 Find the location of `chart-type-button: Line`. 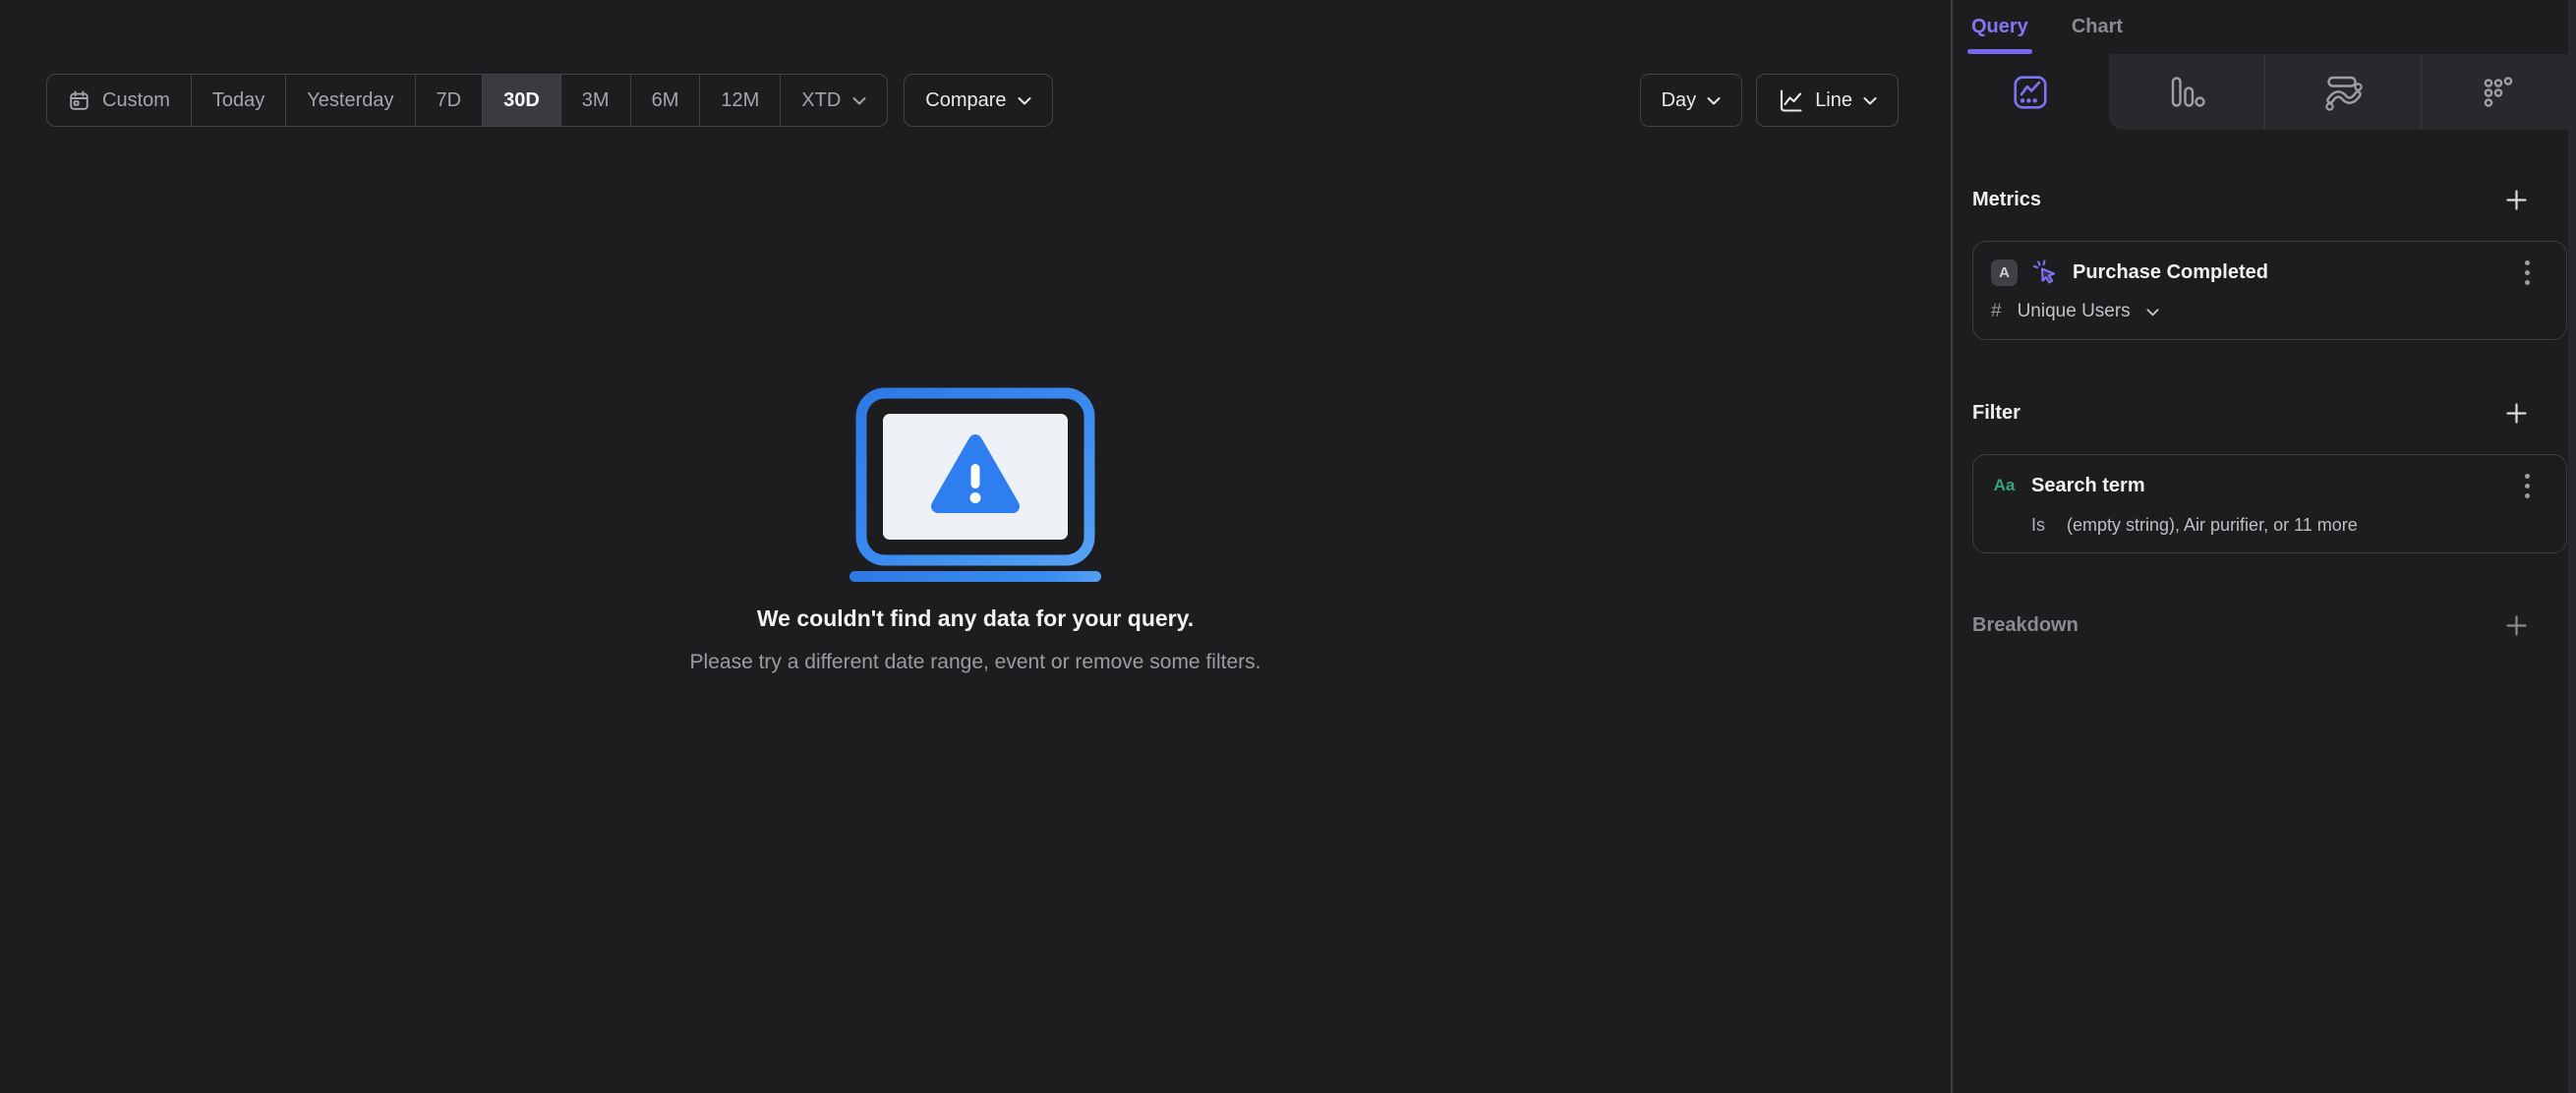

chart-type-button: Line is located at coordinates (1827, 100).